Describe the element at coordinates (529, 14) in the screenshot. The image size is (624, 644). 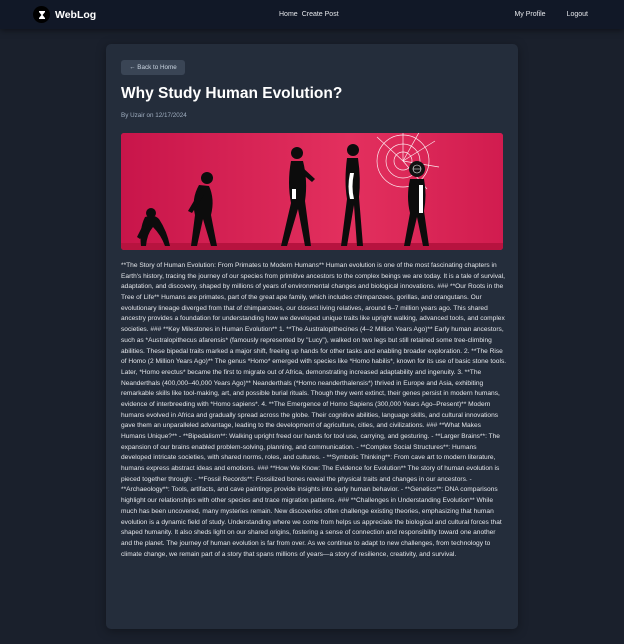
I see `nav-my-profile-link: My Profile` at that location.